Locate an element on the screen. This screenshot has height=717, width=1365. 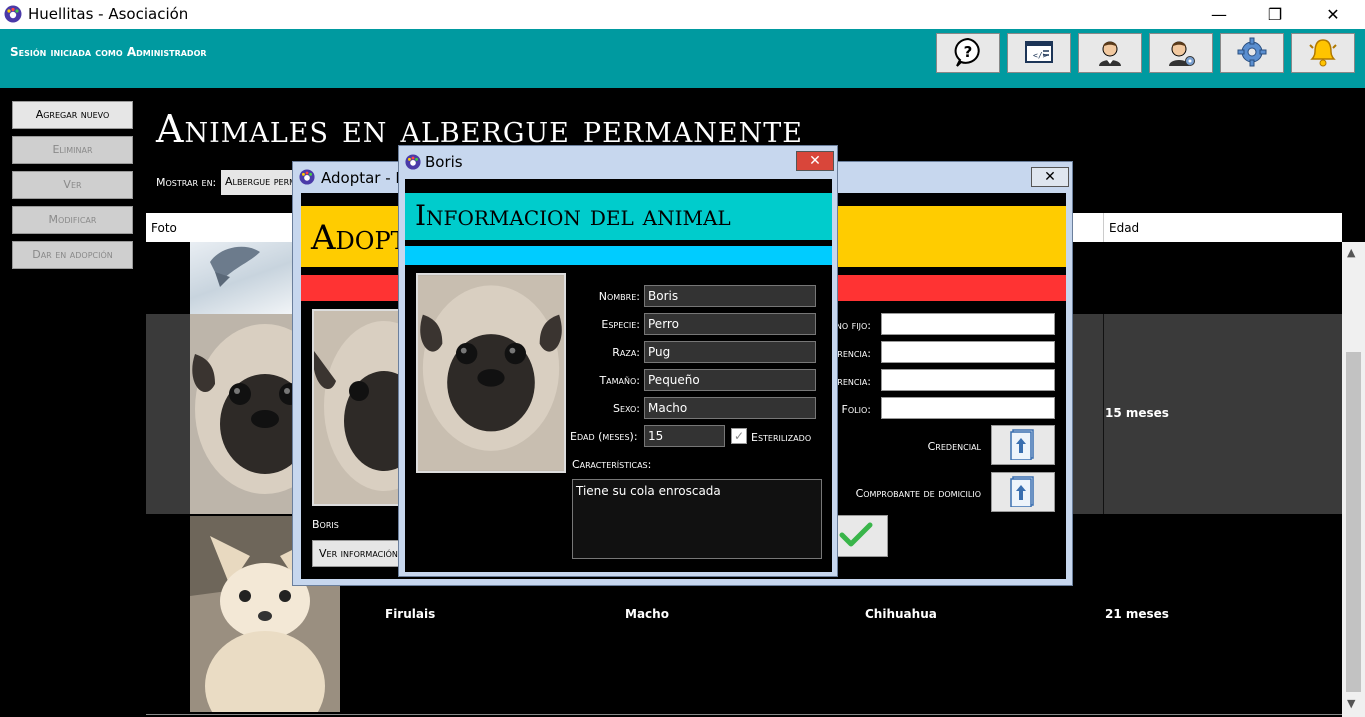
checkmark-icon: ✓ is located at coordinates (739, 436).